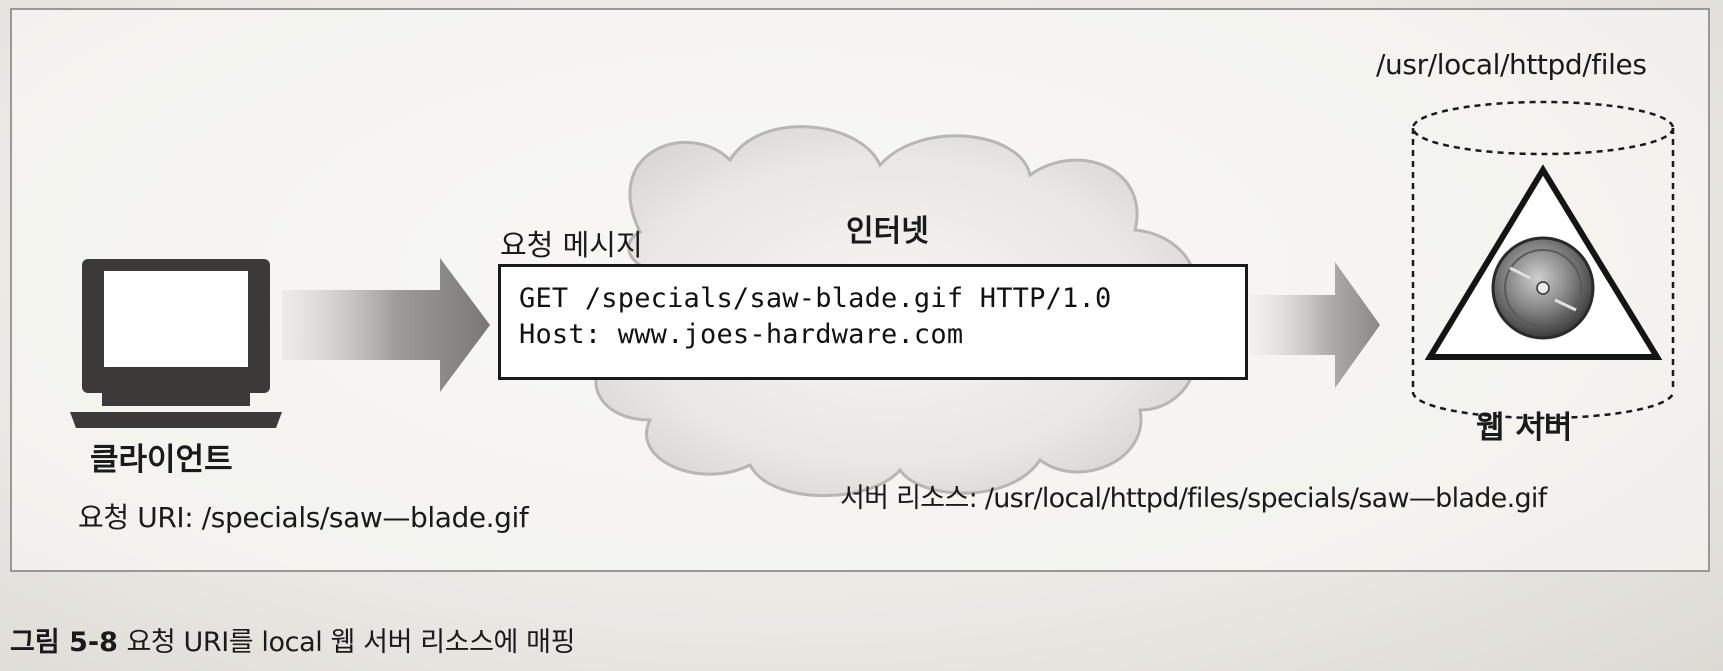  What do you see at coordinates (571, 245) in the screenshot?
I see `request-message-label: 요청 메시지` at bounding box center [571, 245].